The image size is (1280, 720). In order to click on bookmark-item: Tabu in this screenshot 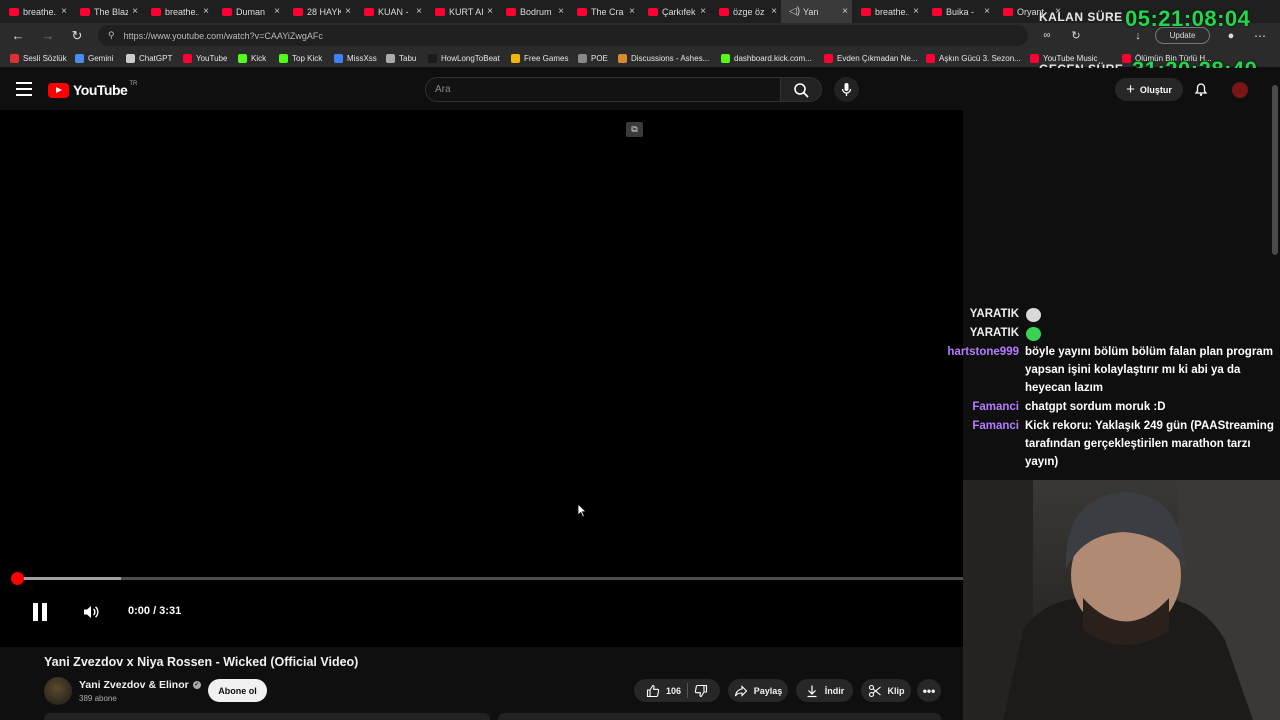, I will do `click(401, 58)`.